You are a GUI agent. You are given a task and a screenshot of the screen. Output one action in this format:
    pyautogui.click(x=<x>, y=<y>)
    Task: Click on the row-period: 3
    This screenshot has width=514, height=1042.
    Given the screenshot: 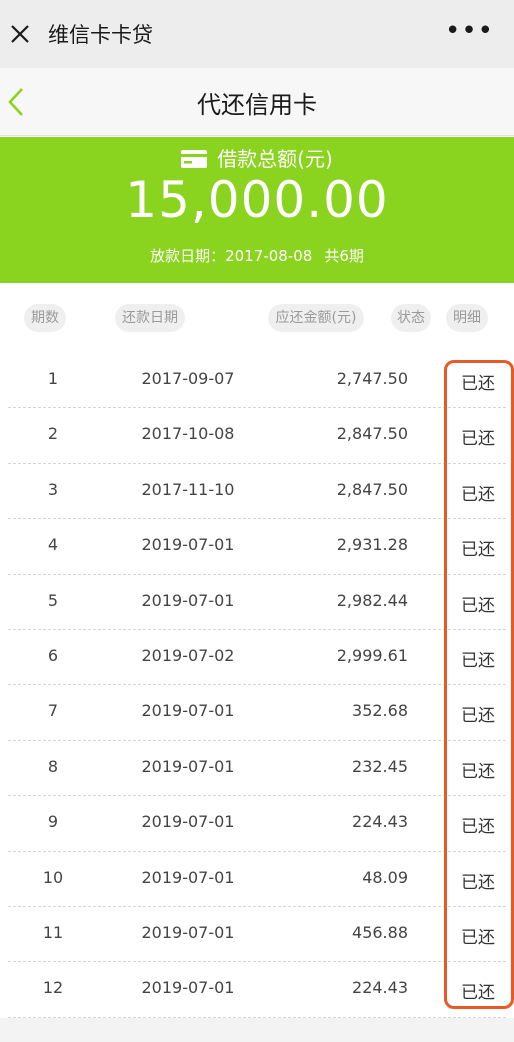 What is the action you would take?
    pyautogui.click(x=53, y=489)
    